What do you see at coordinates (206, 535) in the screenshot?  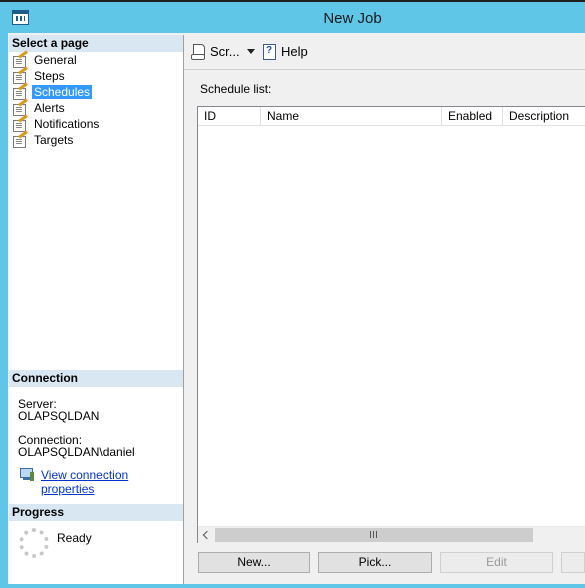 I see `scroll-left-arrow` at bounding box center [206, 535].